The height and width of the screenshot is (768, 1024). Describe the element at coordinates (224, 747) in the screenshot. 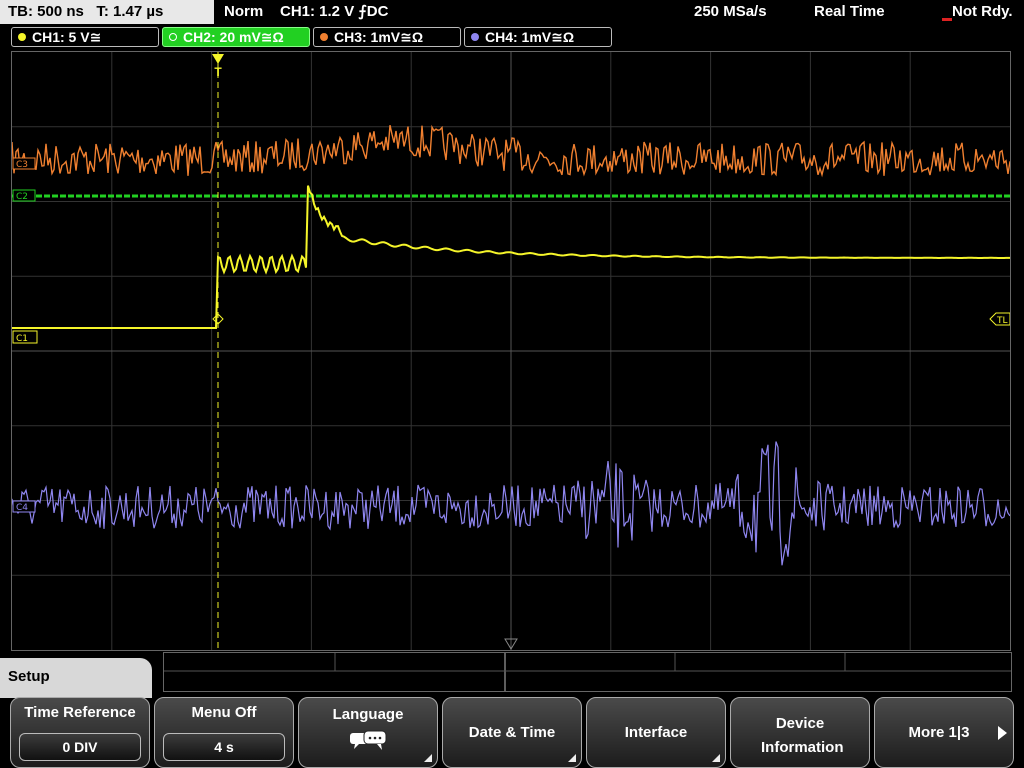

I see `menu-off-value: 4 s` at that location.